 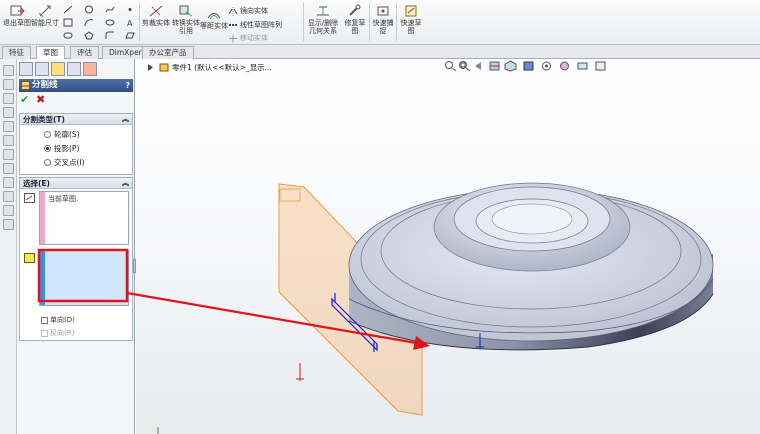 I want to click on property-manager-tab, so click(x=42, y=69).